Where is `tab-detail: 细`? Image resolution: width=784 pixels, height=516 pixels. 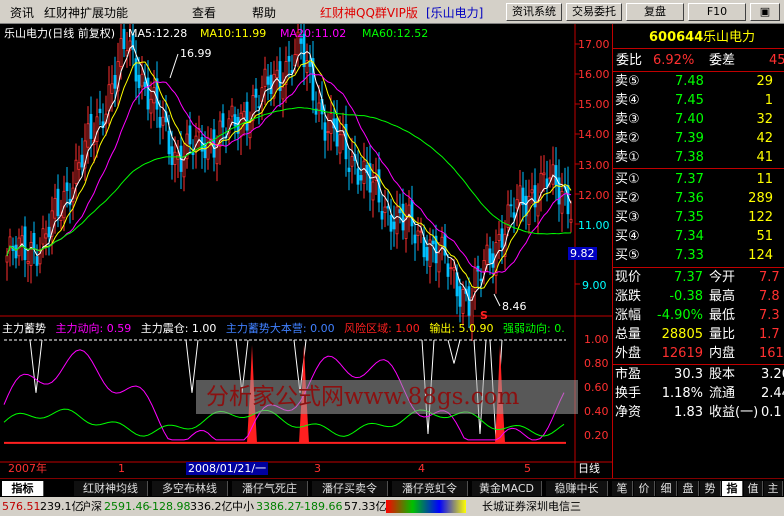
tab-detail: 细 is located at coordinates (666, 488).